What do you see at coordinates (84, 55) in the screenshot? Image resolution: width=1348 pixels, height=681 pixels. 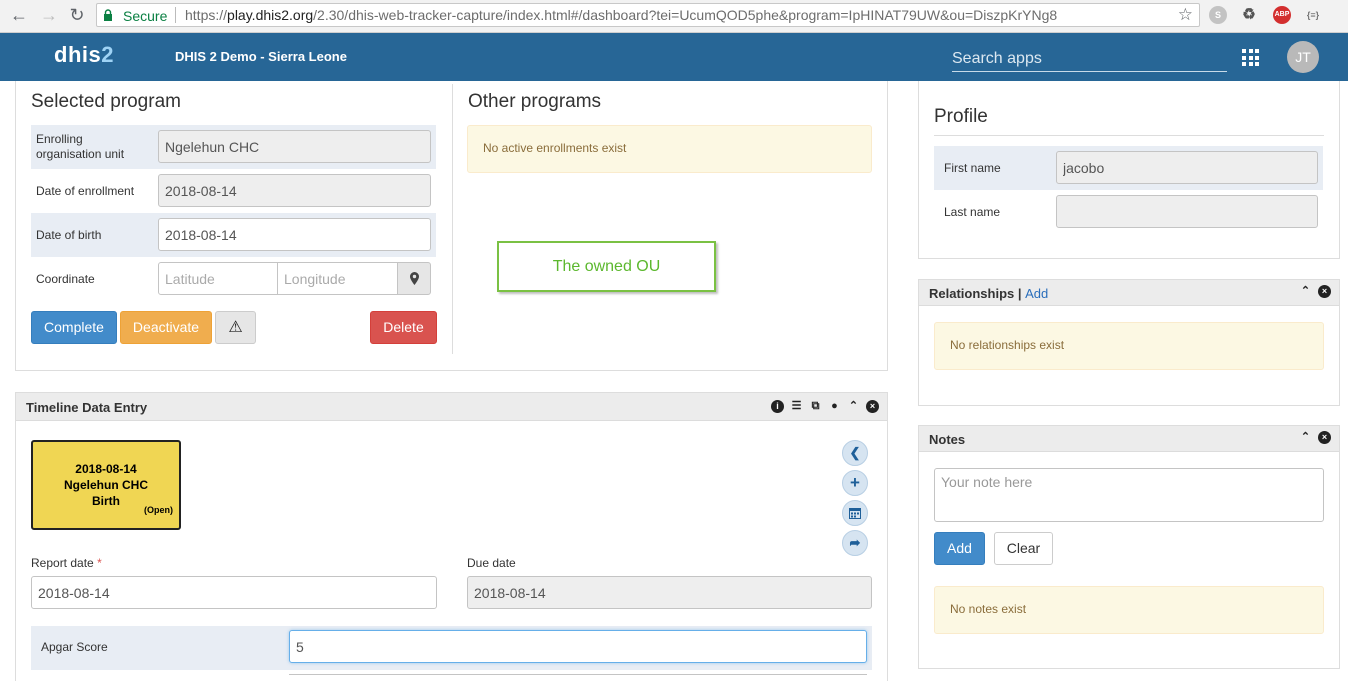 I see `dhis2-logo: dhis2` at bounding box center [84, 55].